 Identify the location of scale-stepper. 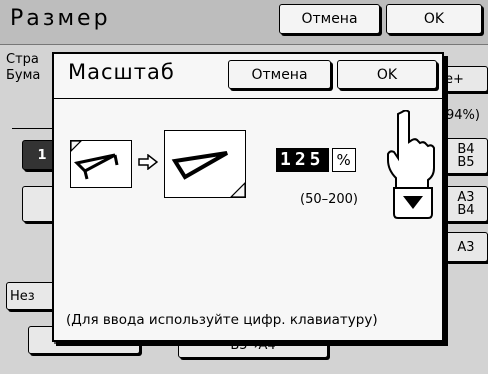
(414, 166).